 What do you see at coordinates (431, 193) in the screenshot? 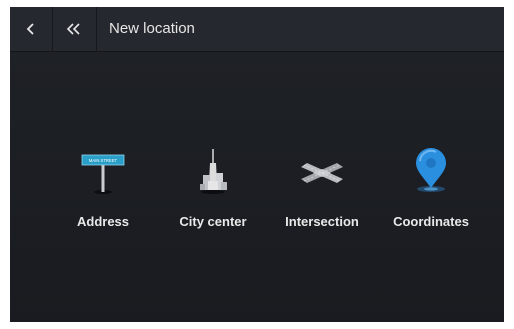
I see `coordinates-option: Coordinates` at bounding box center [431, 193].